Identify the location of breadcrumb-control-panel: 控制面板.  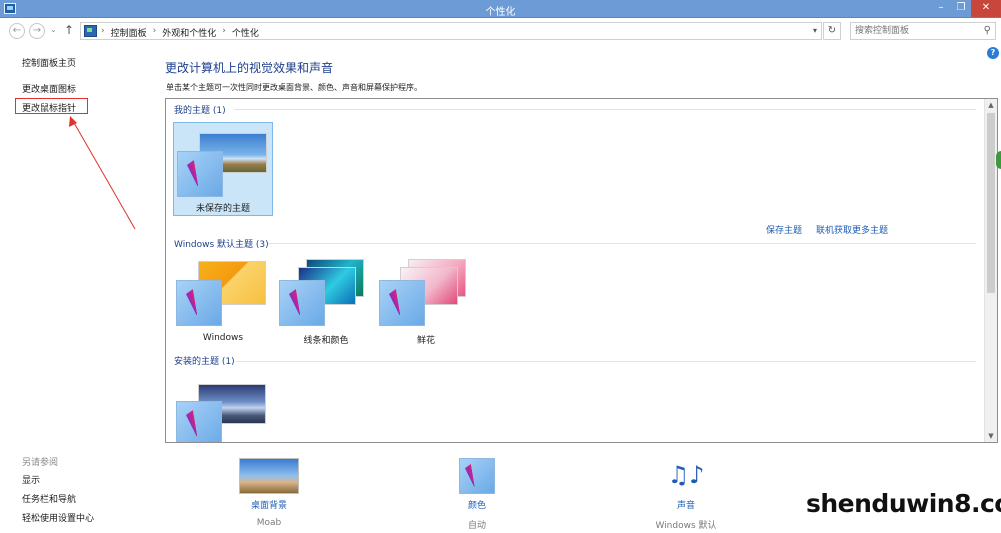
(129, 32).